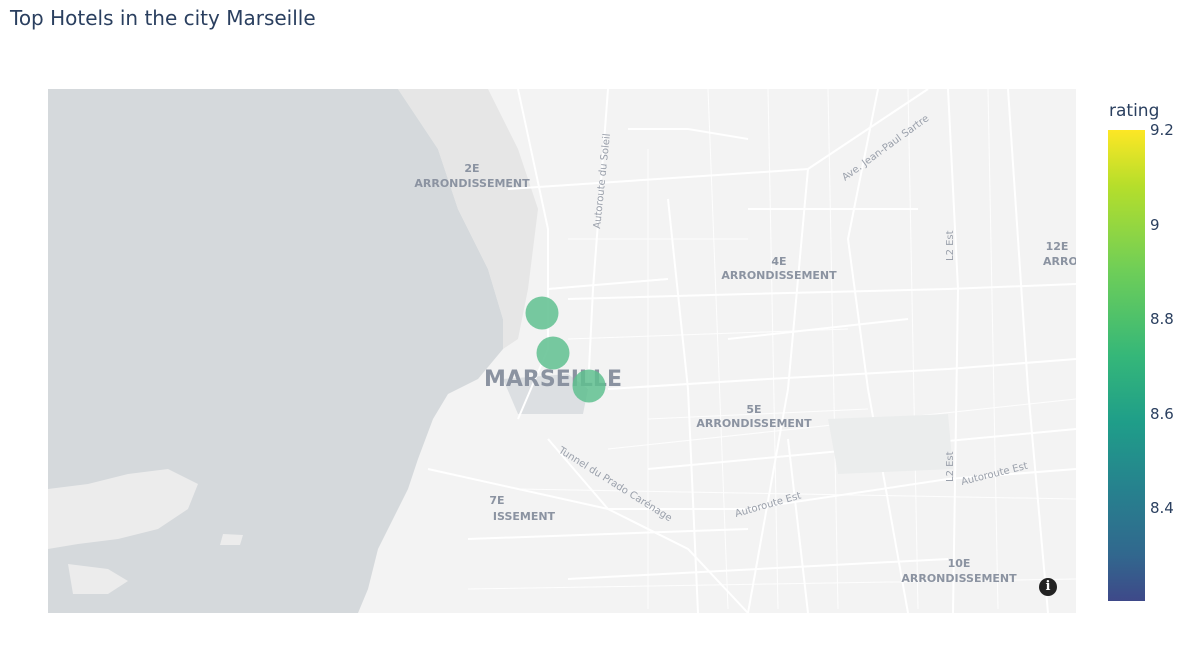 The image size is (1185, 649). I want to click on svg-text: 4E, so click(778, 261).